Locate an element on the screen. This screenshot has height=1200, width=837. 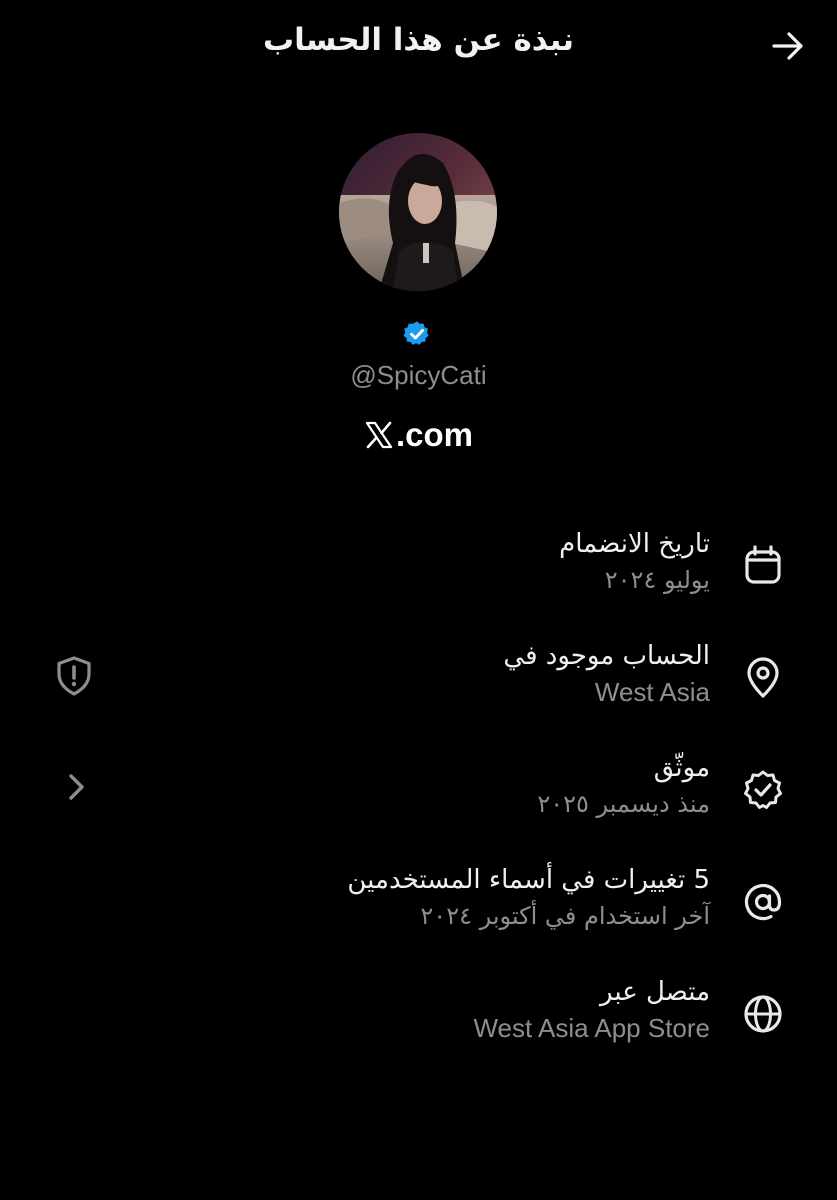
chevron-left-icon is located at coordinates (76, 787).